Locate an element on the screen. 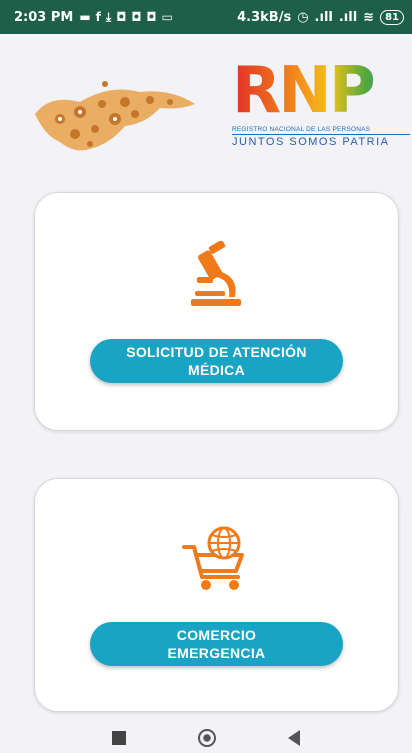 Image resolution: width=412 pixels, height=753 pixels. rnp-logo-subtitle: REGISTRO NACIONAL DE LAS PERSONAS is located at coordinates (321, 130).